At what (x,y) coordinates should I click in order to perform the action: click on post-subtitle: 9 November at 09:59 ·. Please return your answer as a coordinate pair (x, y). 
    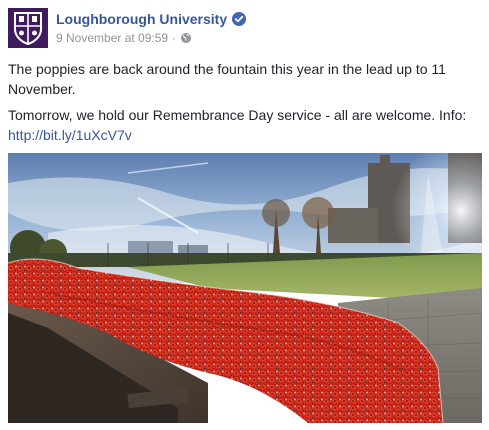
    Looking at the image, I should click on (151, 38).